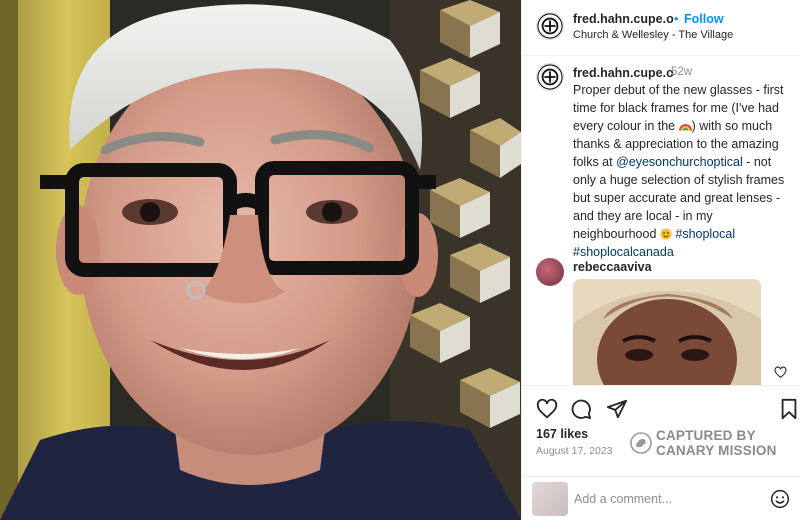 The width and height of the screenshot is (800, 520). I want to click on add-comment-bar, so click(661, 498).